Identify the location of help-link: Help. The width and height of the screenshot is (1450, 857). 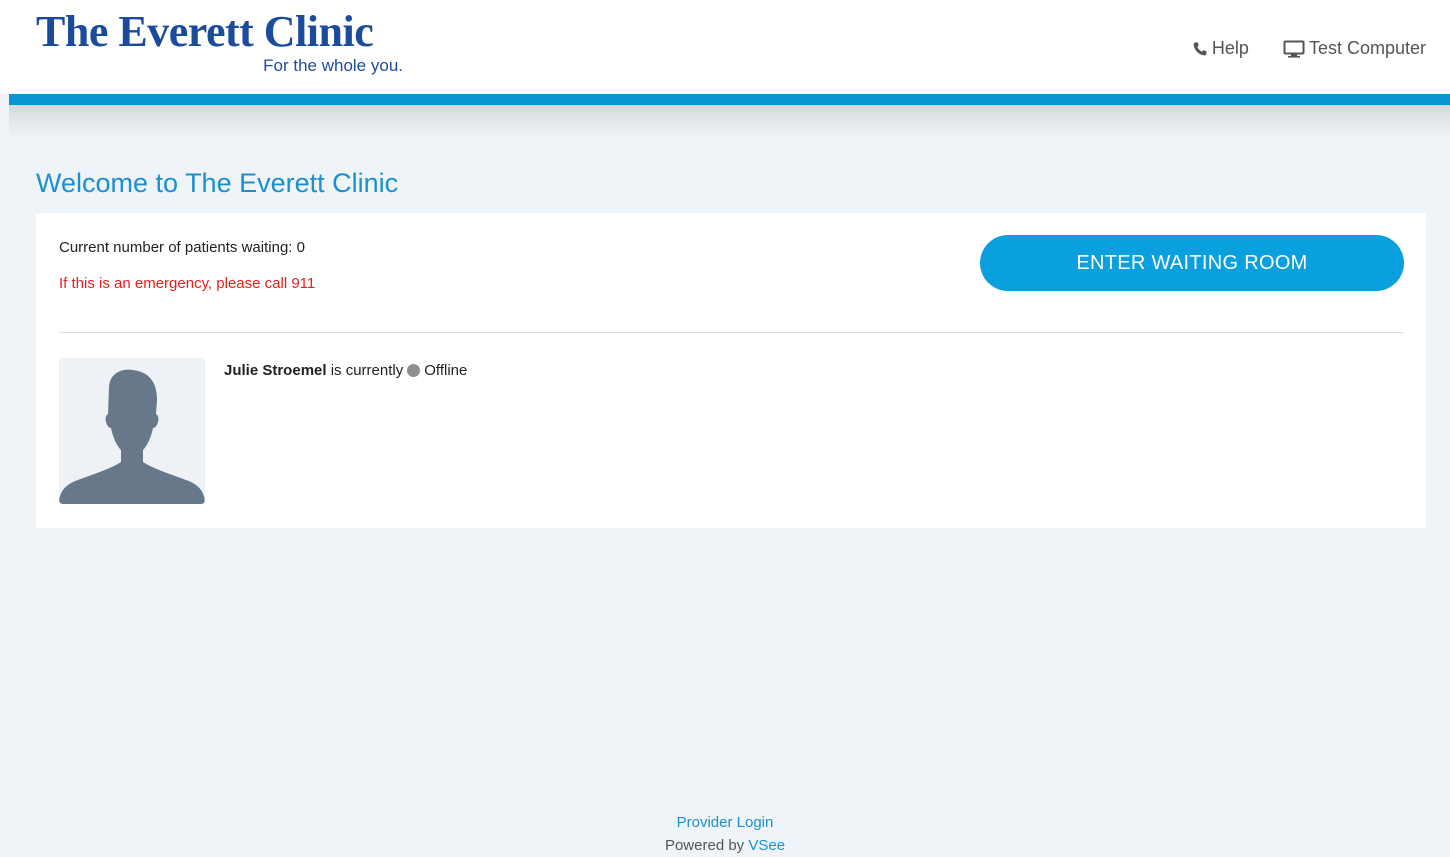
(1220, 48).